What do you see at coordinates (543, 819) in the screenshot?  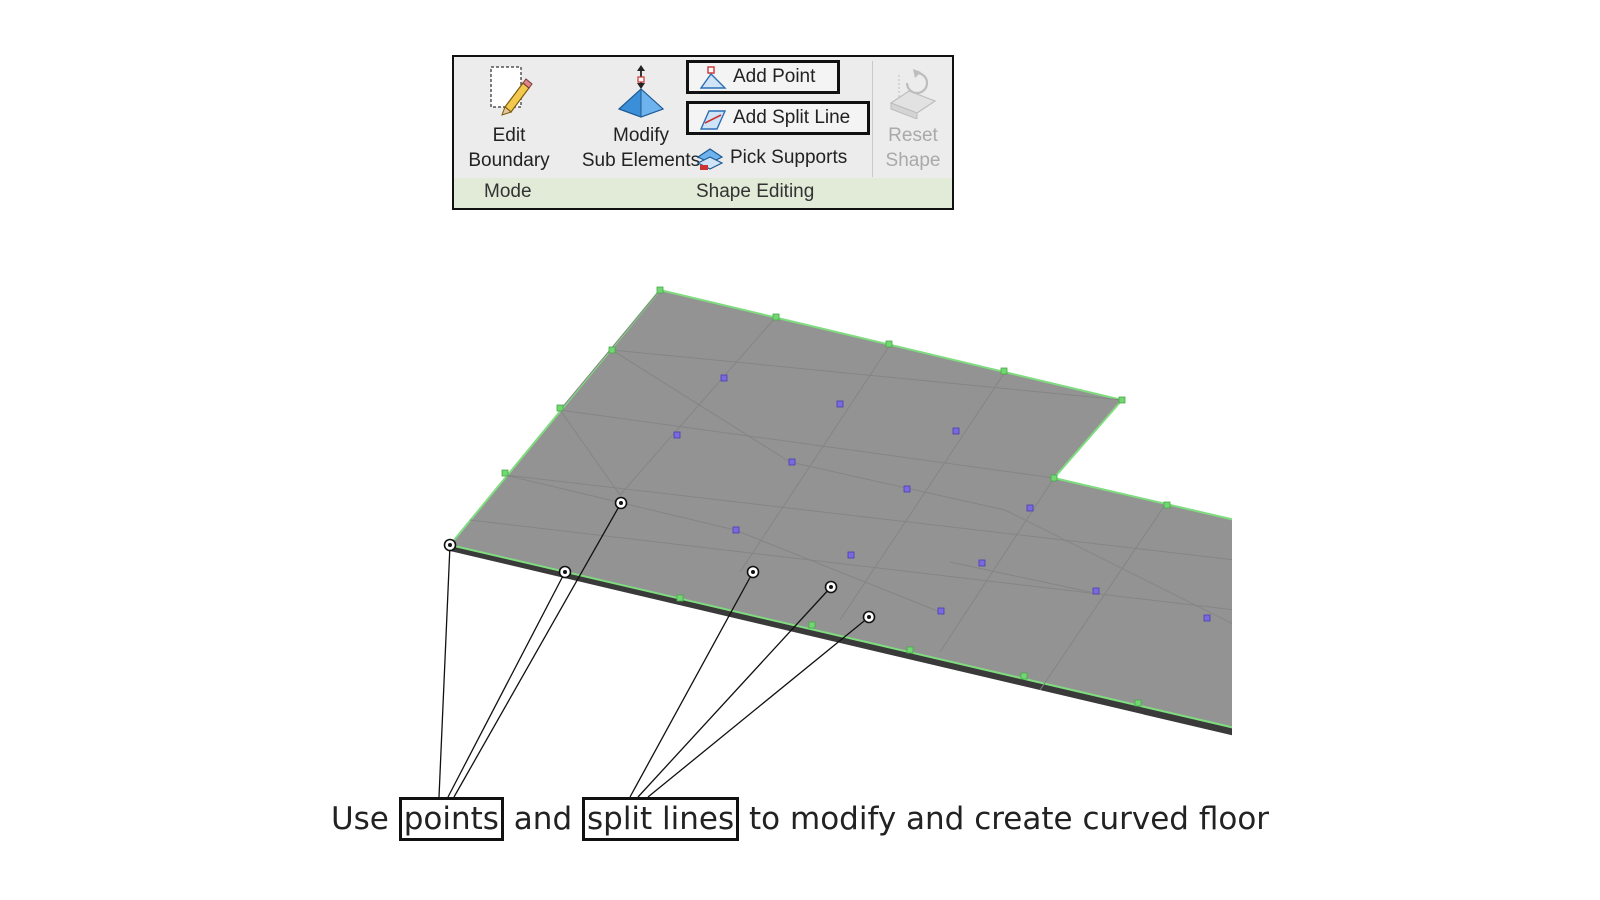 I see `caption-mid: and` at bounding box center [543, 819].